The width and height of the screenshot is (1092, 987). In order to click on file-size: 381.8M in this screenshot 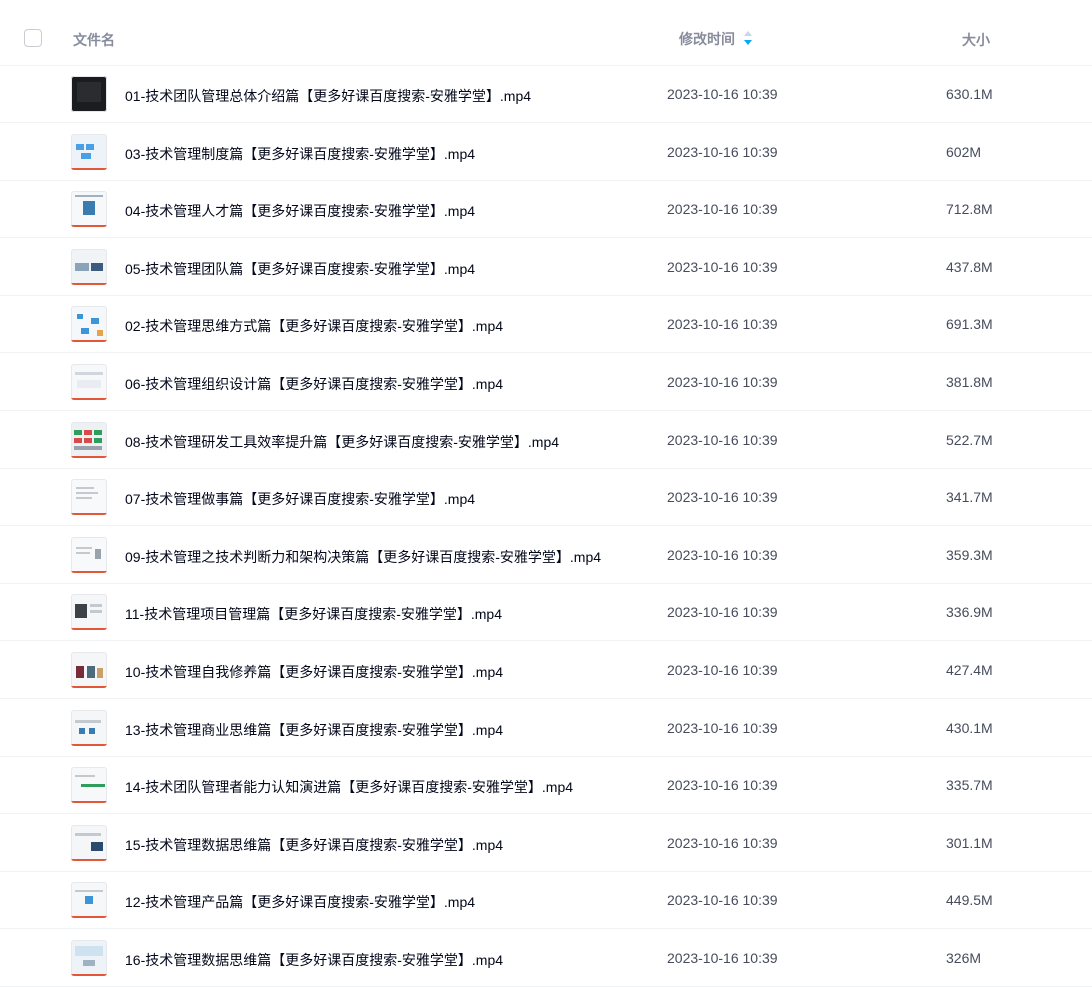, I will do `click(969, 382)`.